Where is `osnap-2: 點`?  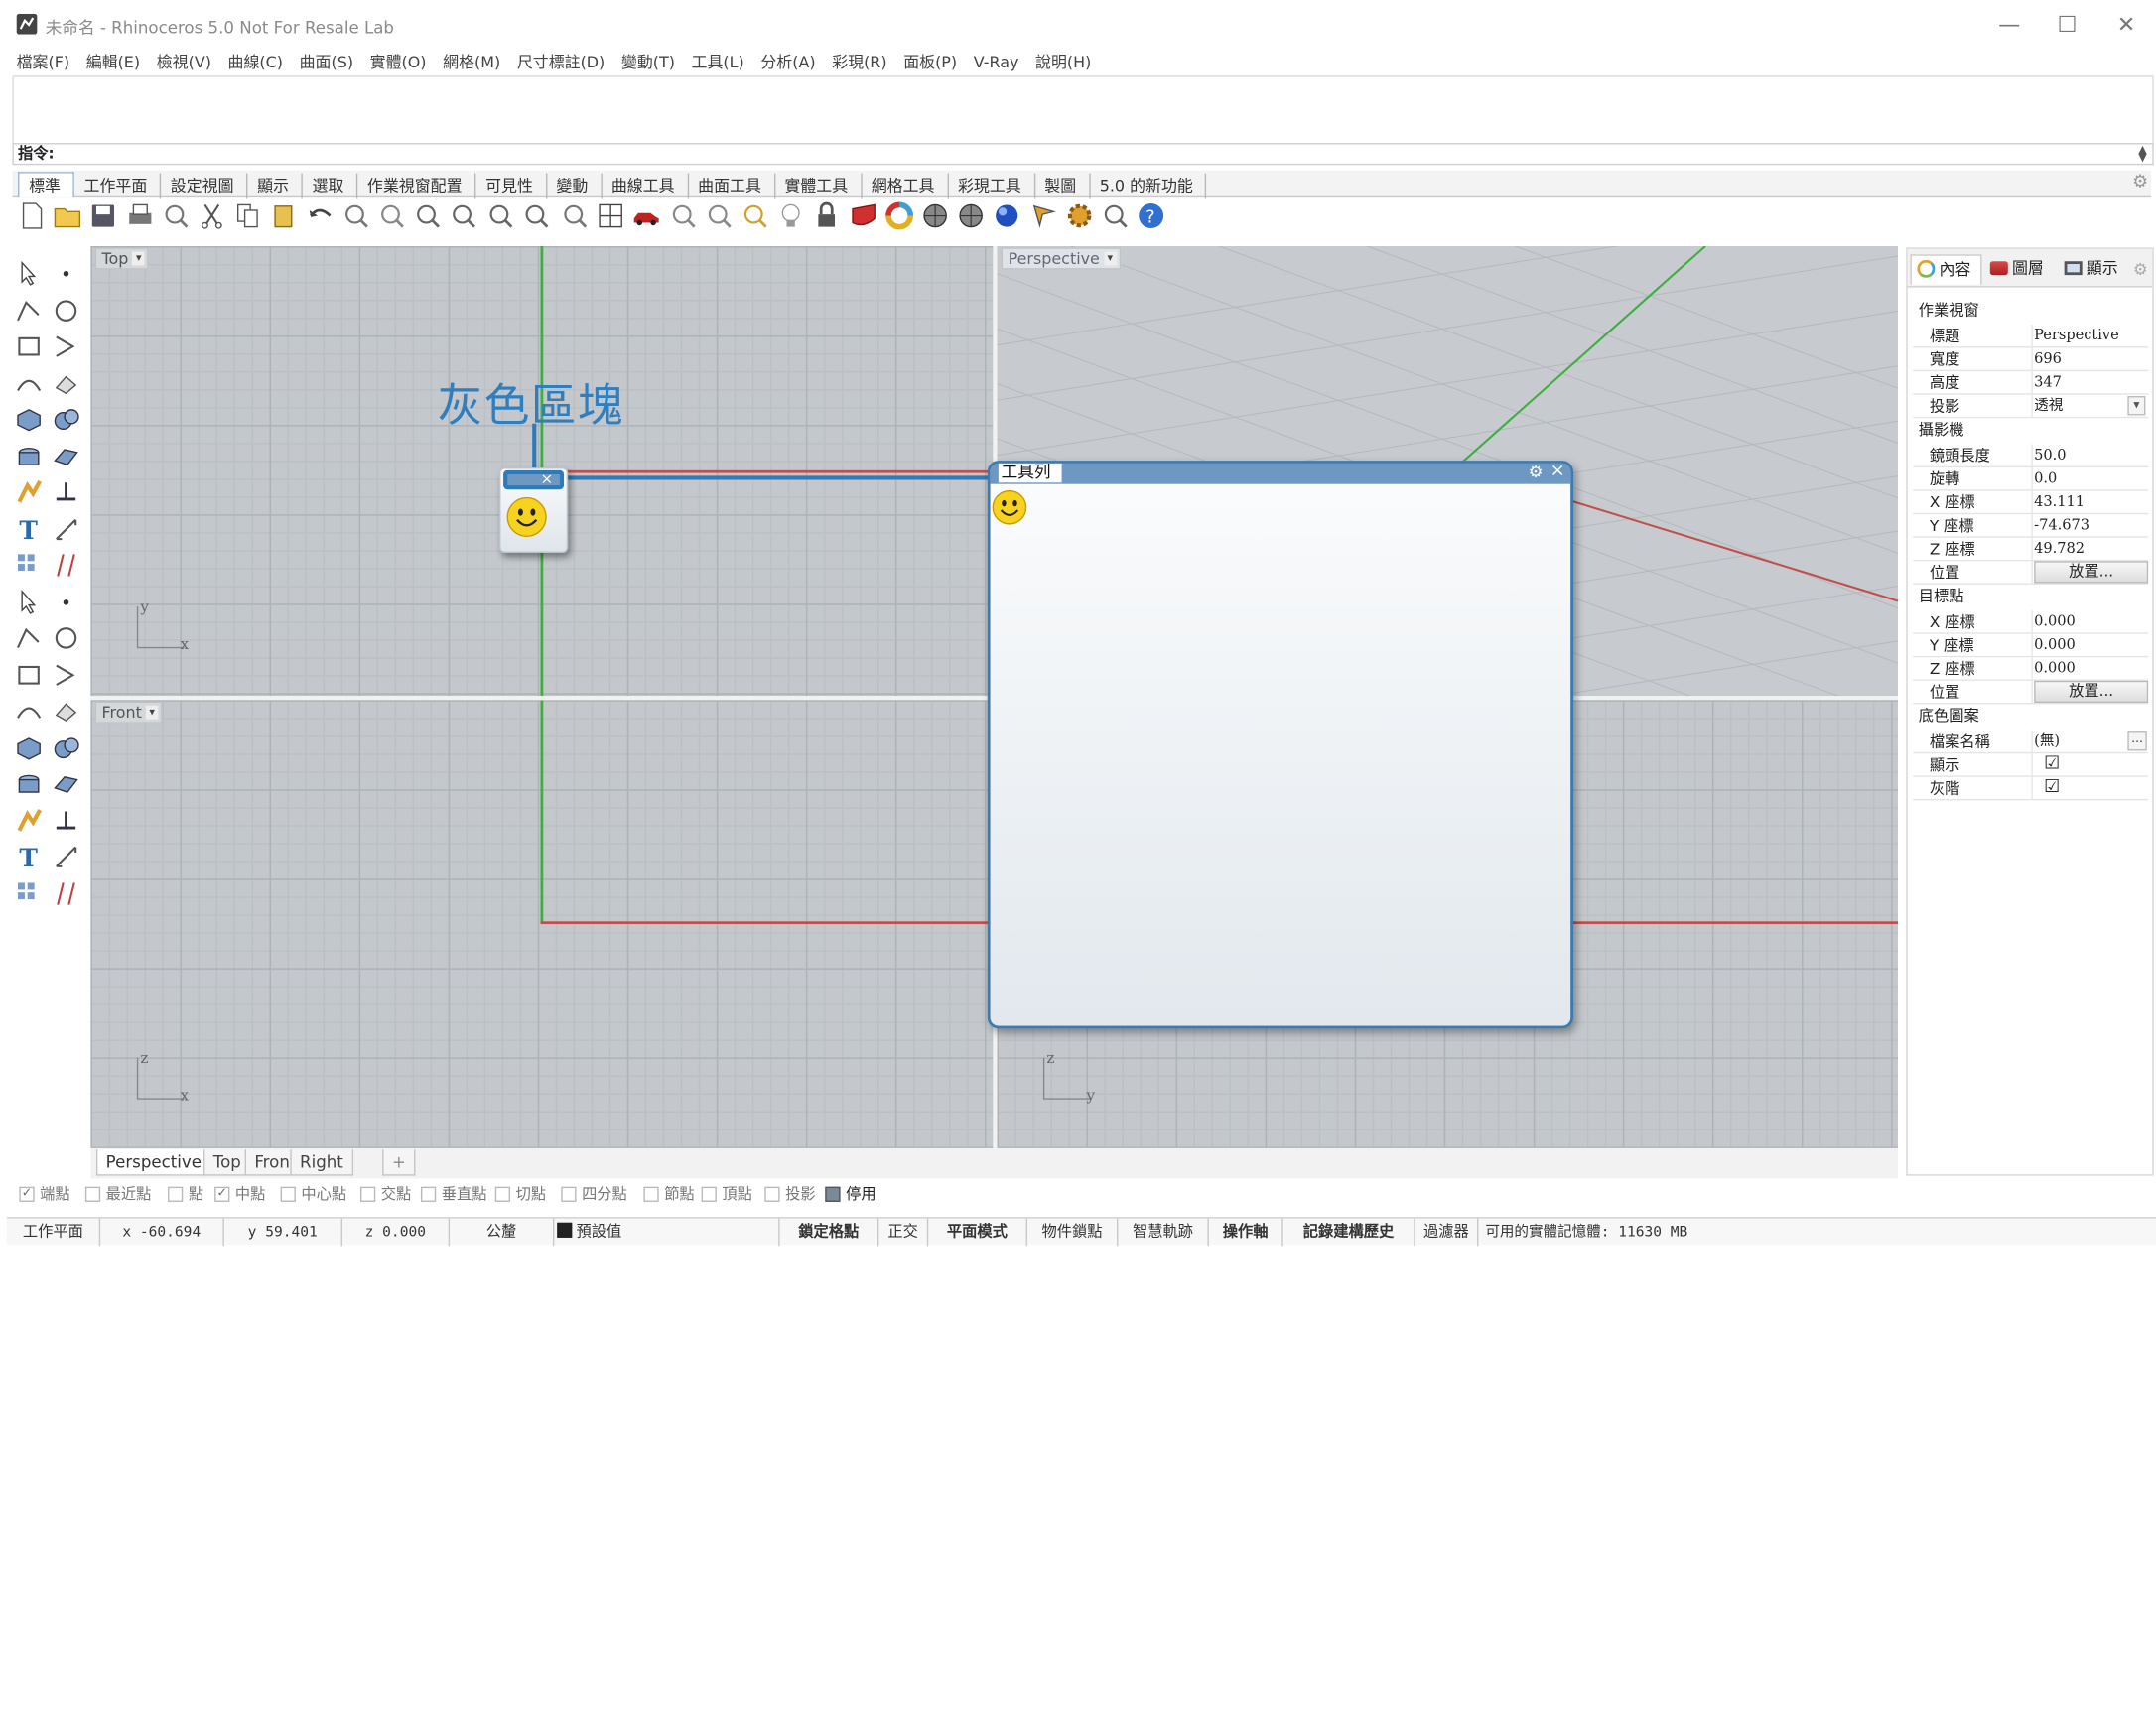
osnap-2: 點 is located at coordinates (185, 1194).